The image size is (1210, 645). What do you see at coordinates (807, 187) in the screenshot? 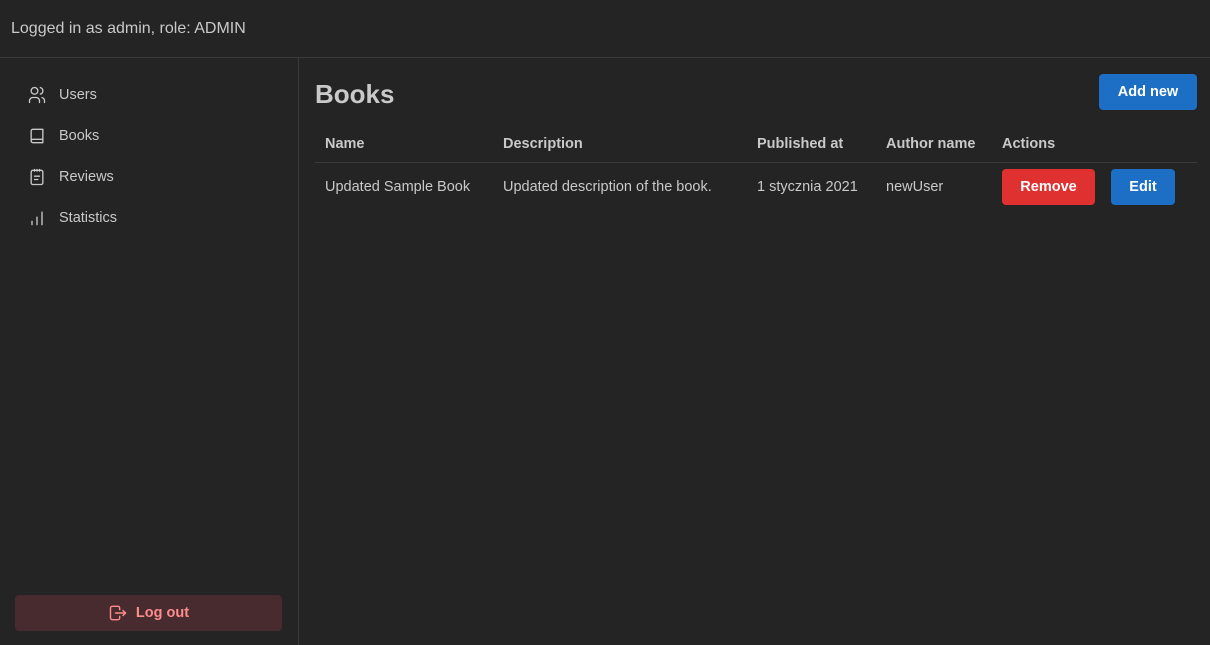
I see `cell-published-at: 1 stycznia 2021` at bounding box center [807, 187].